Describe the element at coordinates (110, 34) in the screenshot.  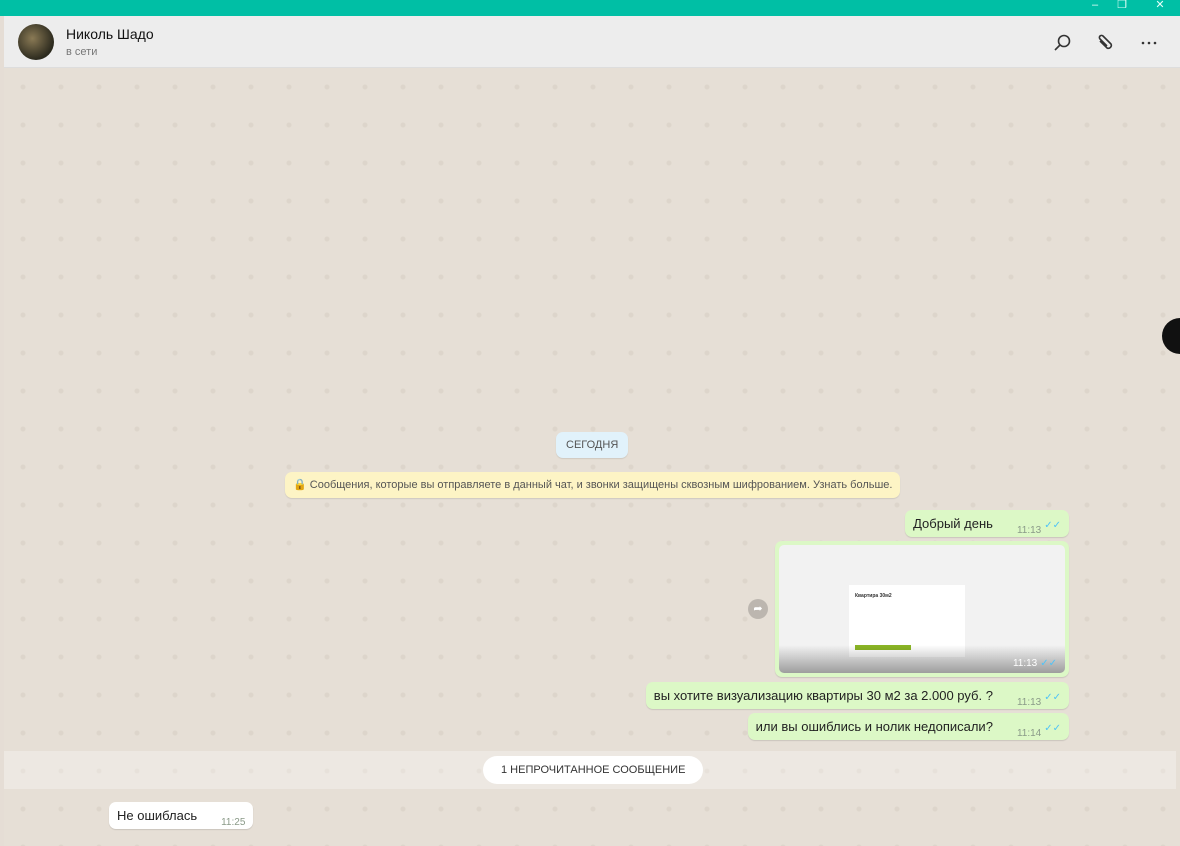
I see `contact-name: Николь Шадо` at that location.